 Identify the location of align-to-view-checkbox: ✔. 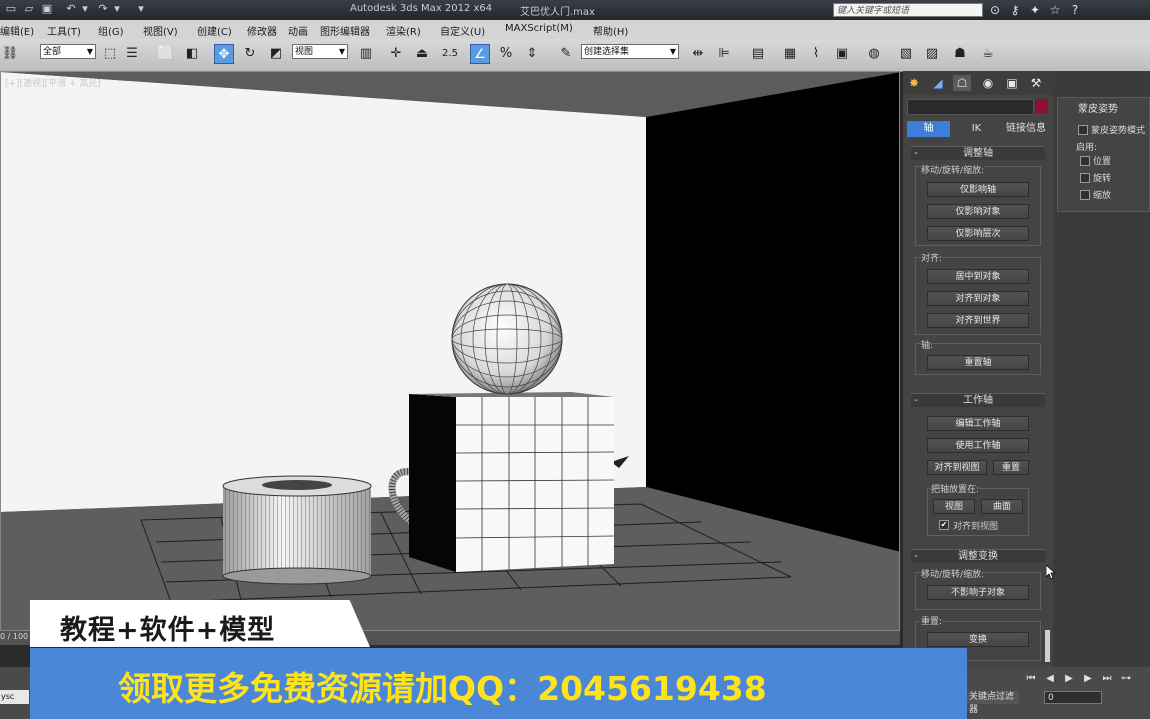
(944, 525).